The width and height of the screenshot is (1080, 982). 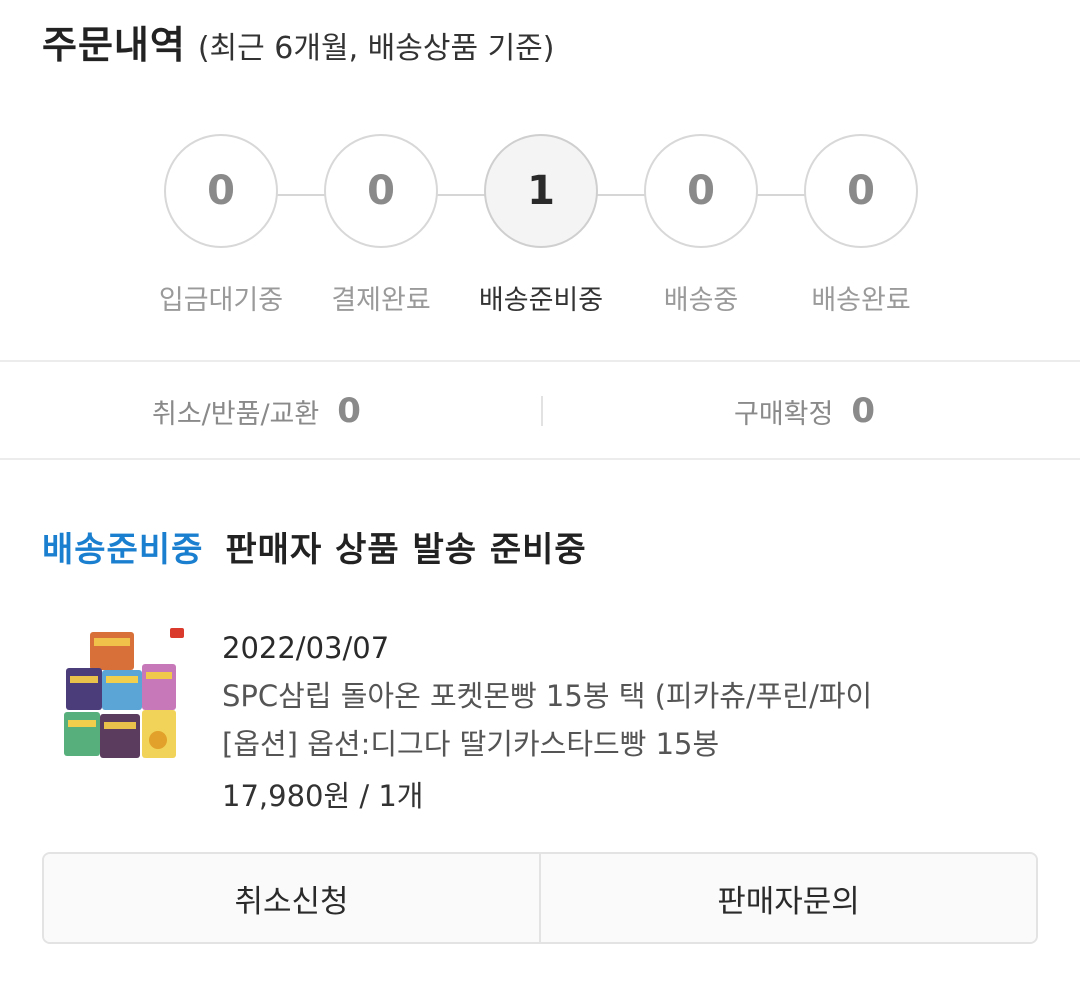 I want to click on claims-separator, so click(x=542, y=411).